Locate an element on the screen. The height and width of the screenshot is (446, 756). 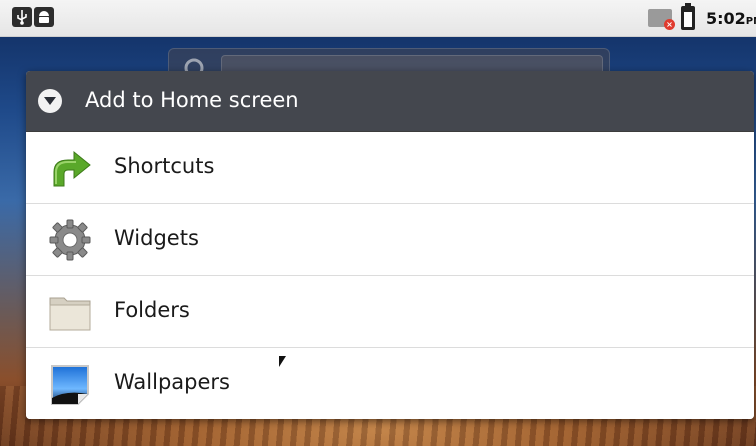
menu-item-label: Wallpapers is located at coordinates (172, 382).